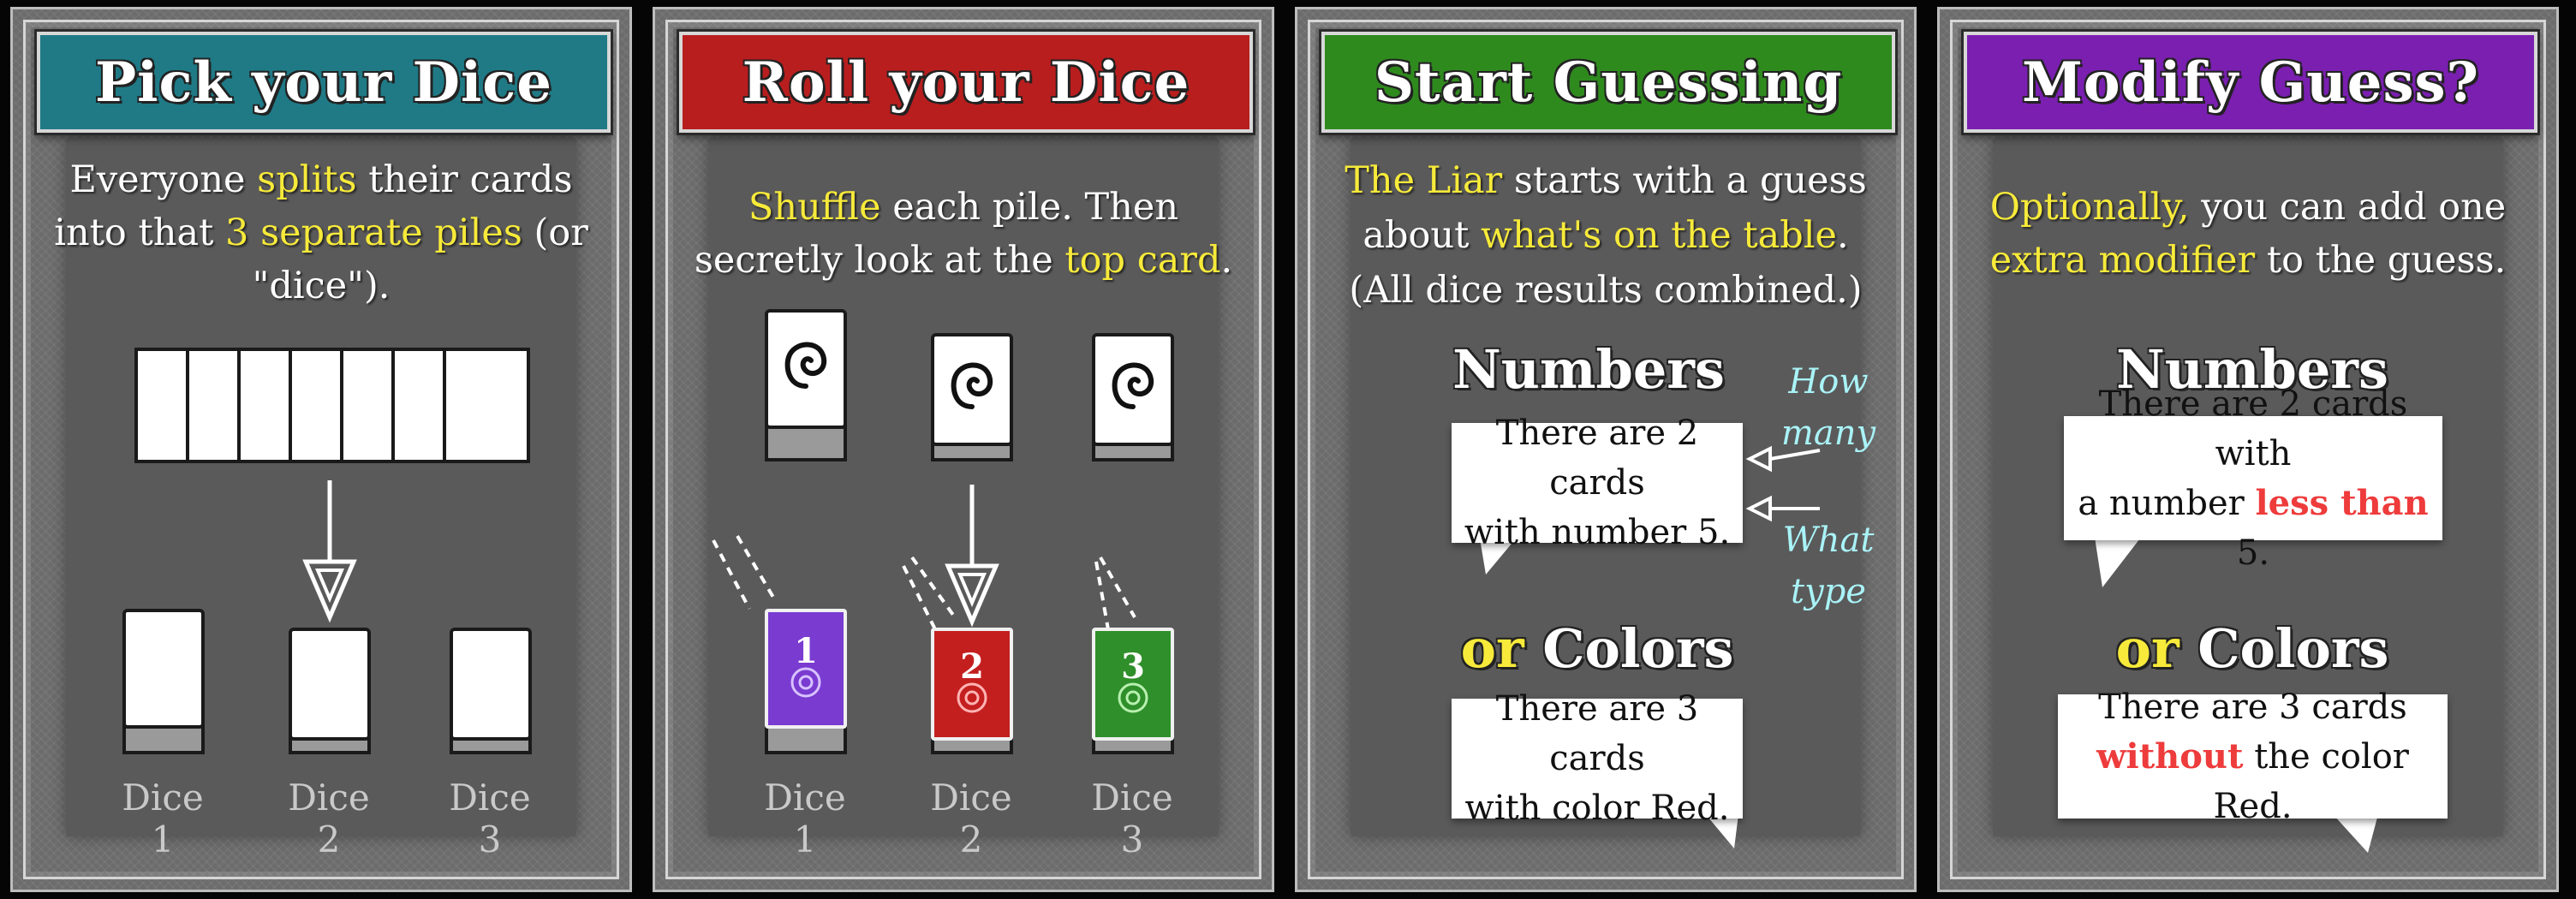 The height and width of the screenshot is (899, 2576). I want to click on highlight-text: splits, so click(307, 179).